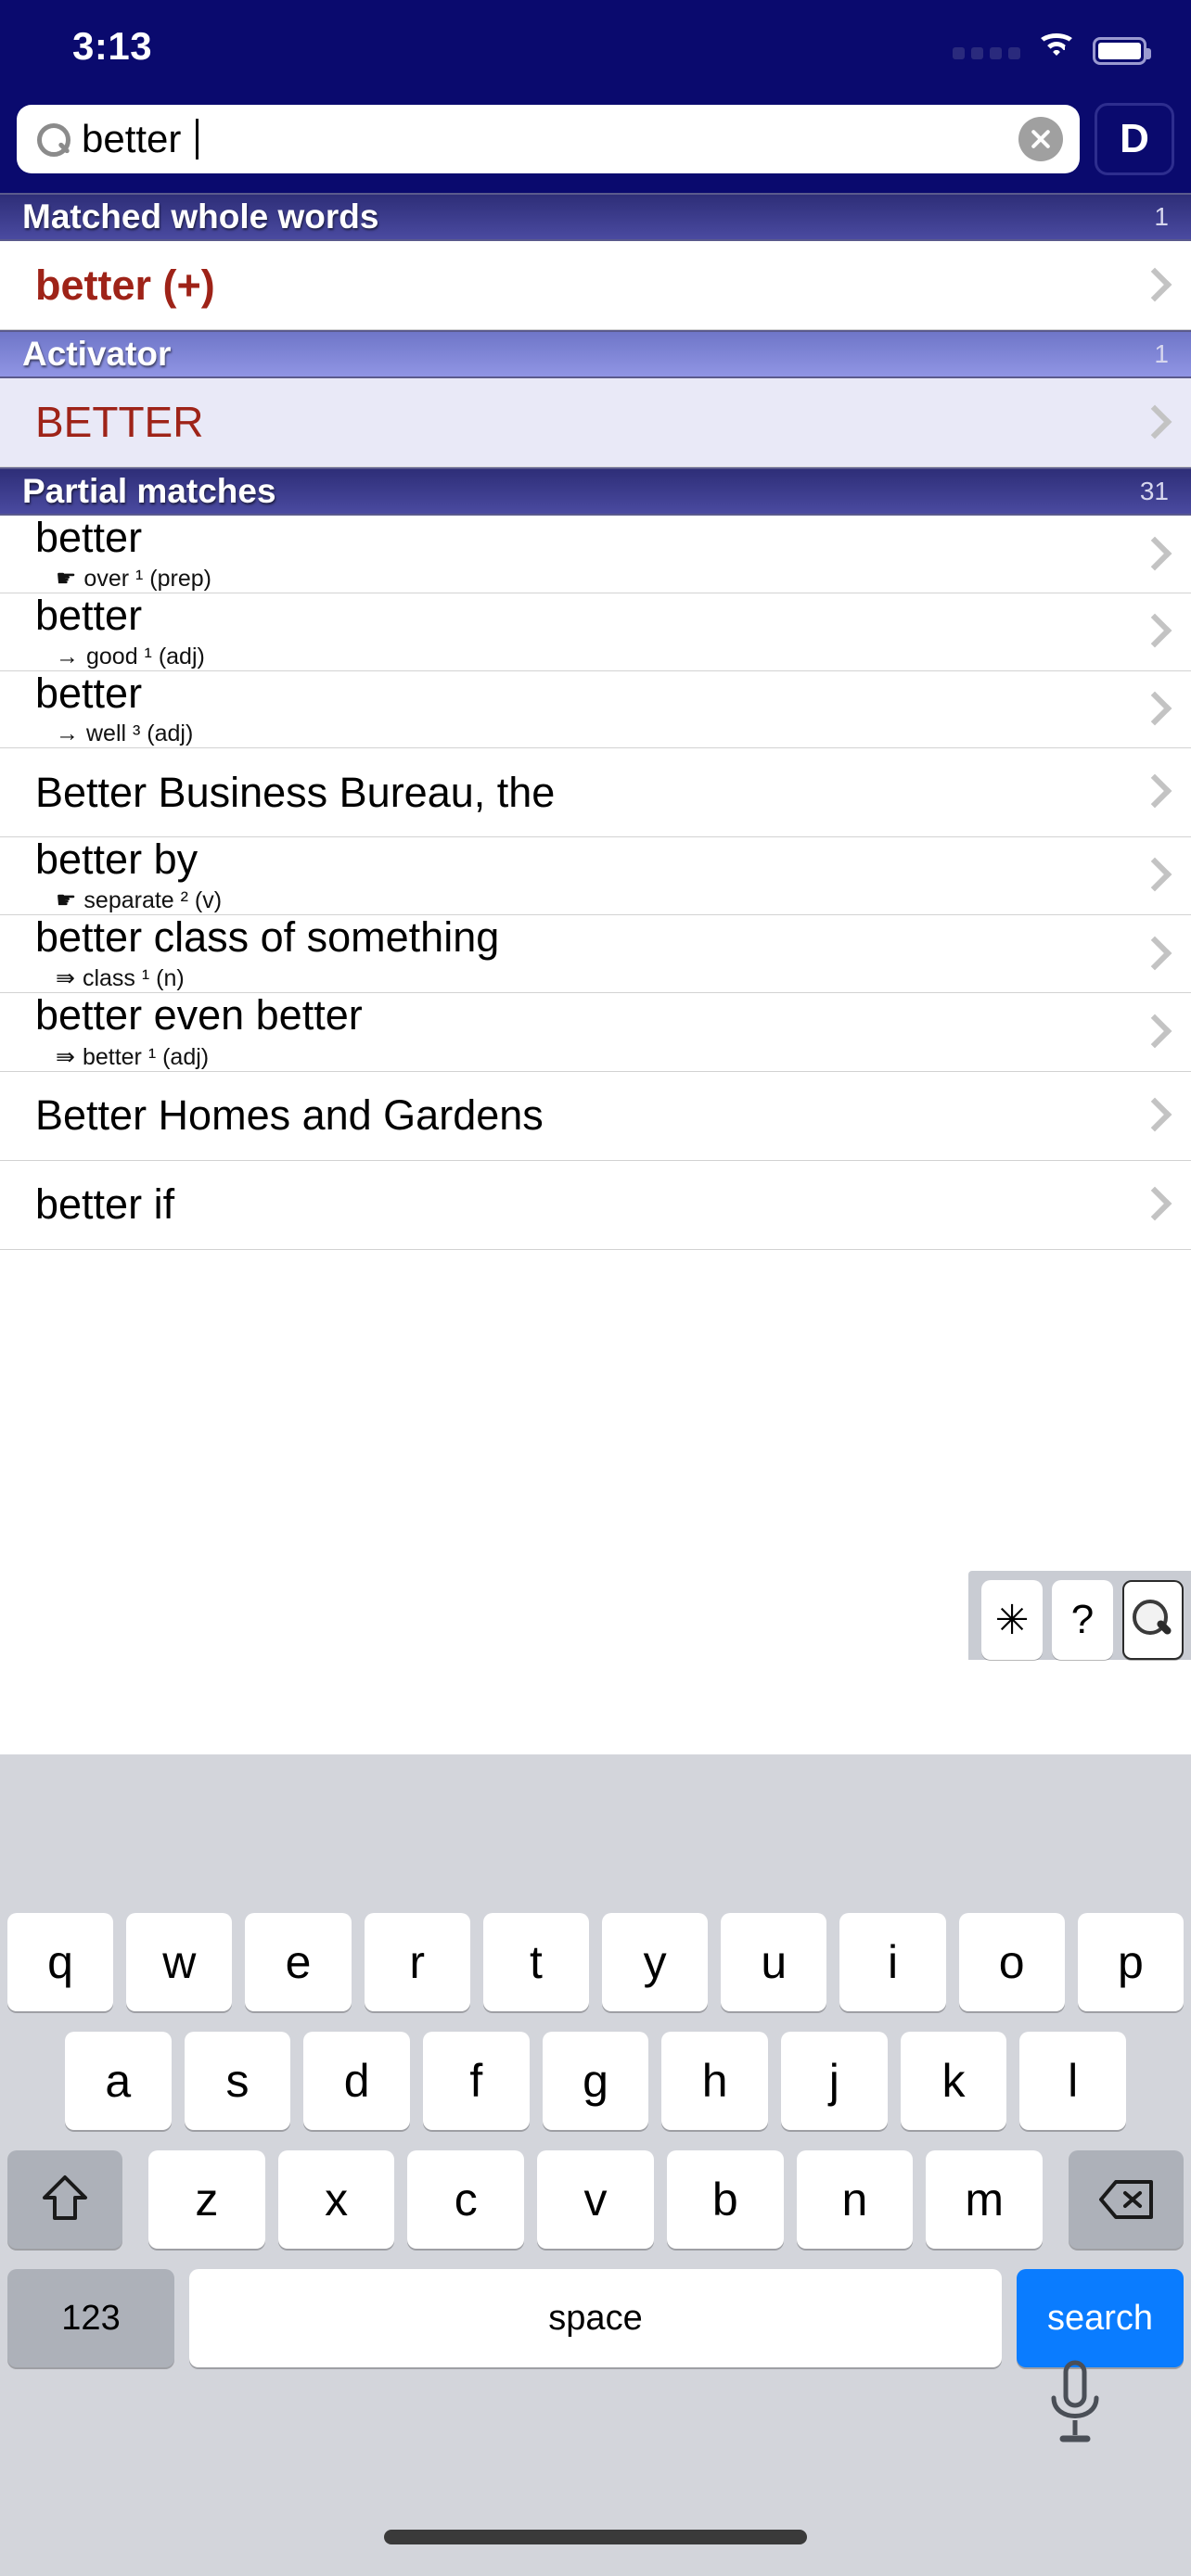 The height and width of the screenshot is (2576, 1191). Describe the element at coordinates (298, 1962) in the screenshot. I see `key-e: e` at that location.